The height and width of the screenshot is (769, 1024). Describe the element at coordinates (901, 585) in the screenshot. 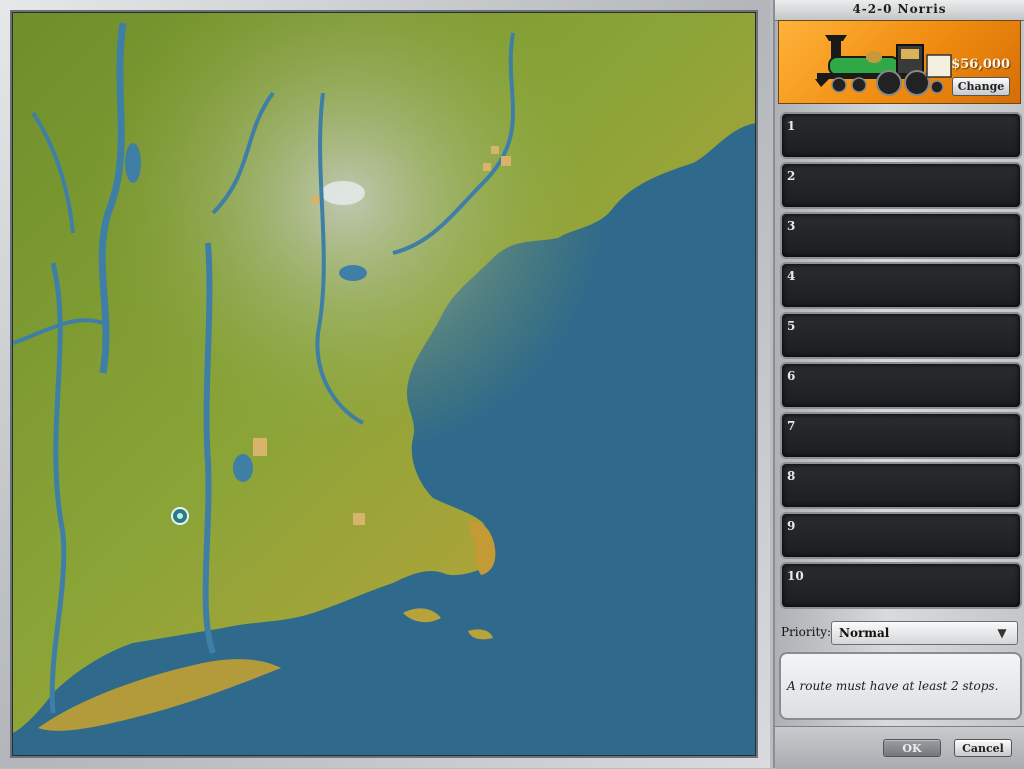

I see `stop-slot: 10` at that location.